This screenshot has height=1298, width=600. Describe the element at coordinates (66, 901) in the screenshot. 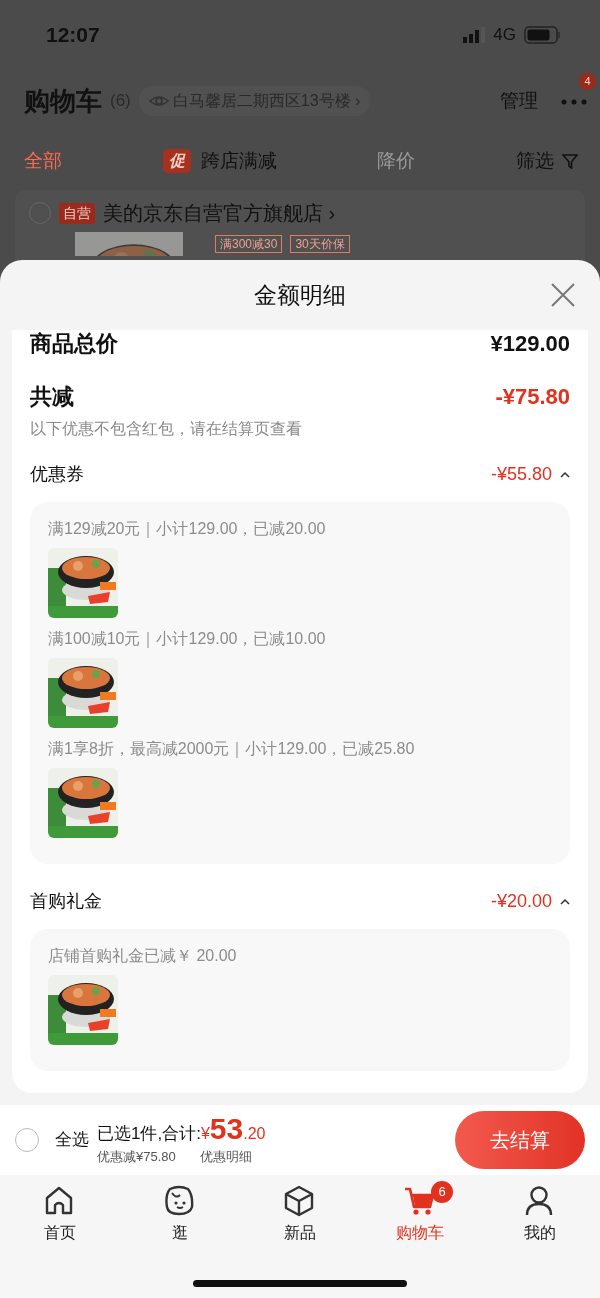

I see `section-title: 首购礼金` at that location.